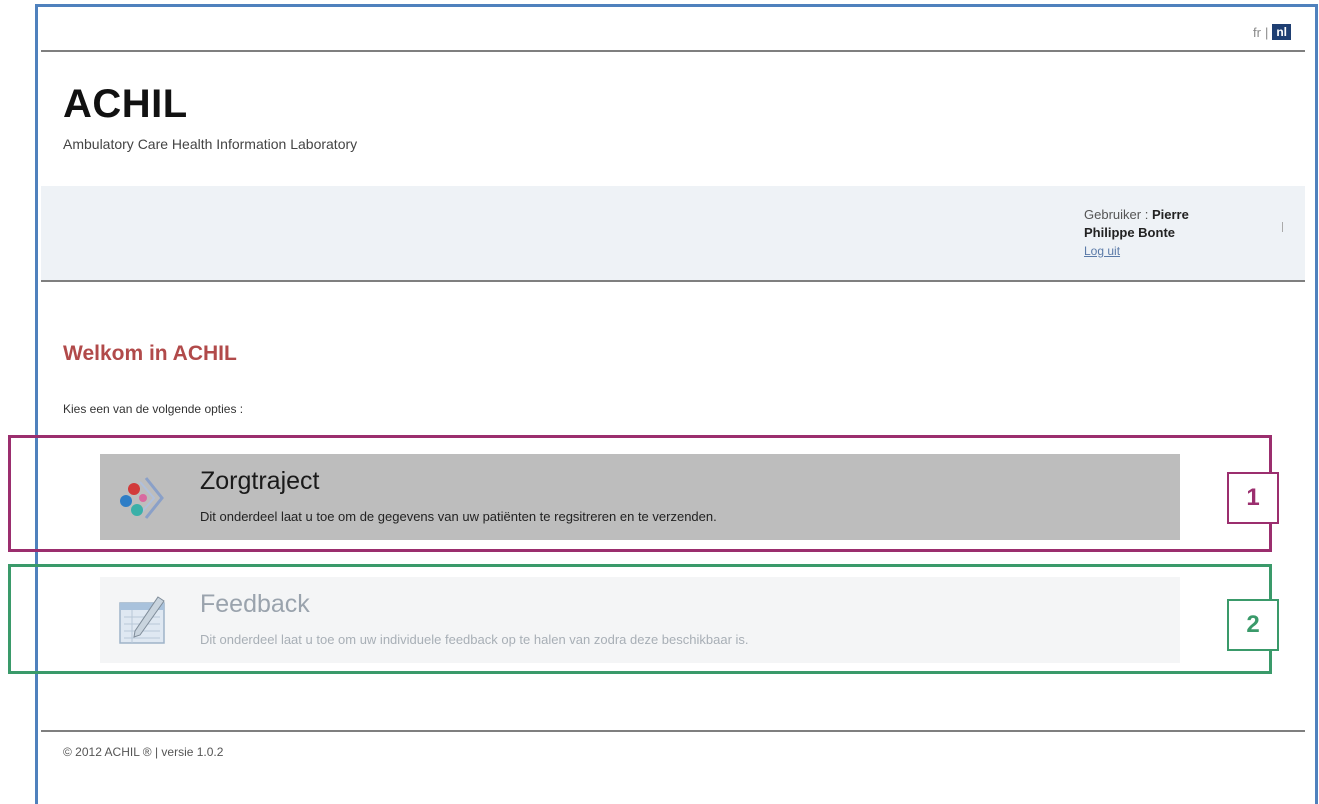  Describe the element at coordinates (673, 731) in the screenshot. I see `footer-divider` at that location.